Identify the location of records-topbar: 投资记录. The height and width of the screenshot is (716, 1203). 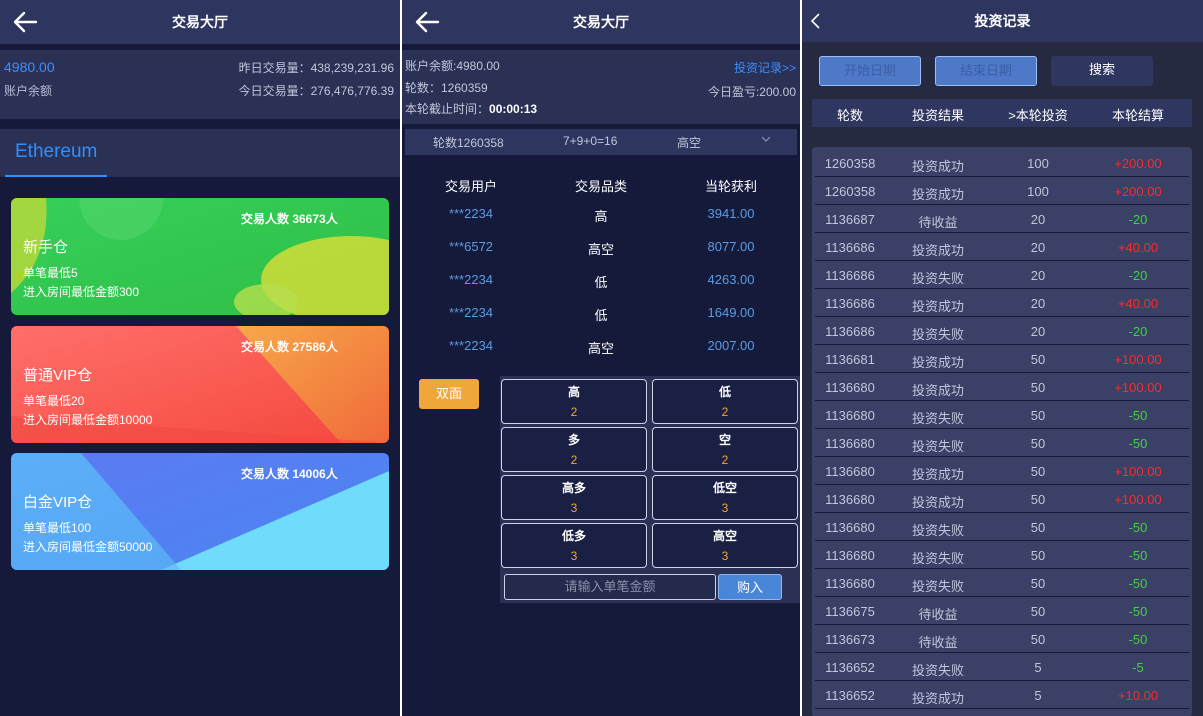
(1002, 21).